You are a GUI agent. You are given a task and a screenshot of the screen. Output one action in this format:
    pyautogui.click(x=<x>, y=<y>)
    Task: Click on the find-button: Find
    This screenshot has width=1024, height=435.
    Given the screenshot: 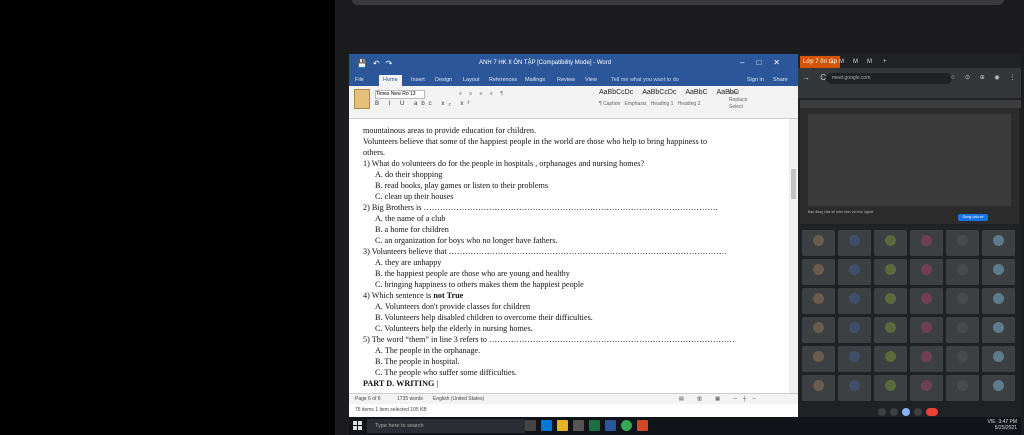 What is the action you would take?
    pyautogui.click(x=738, y=93)
    